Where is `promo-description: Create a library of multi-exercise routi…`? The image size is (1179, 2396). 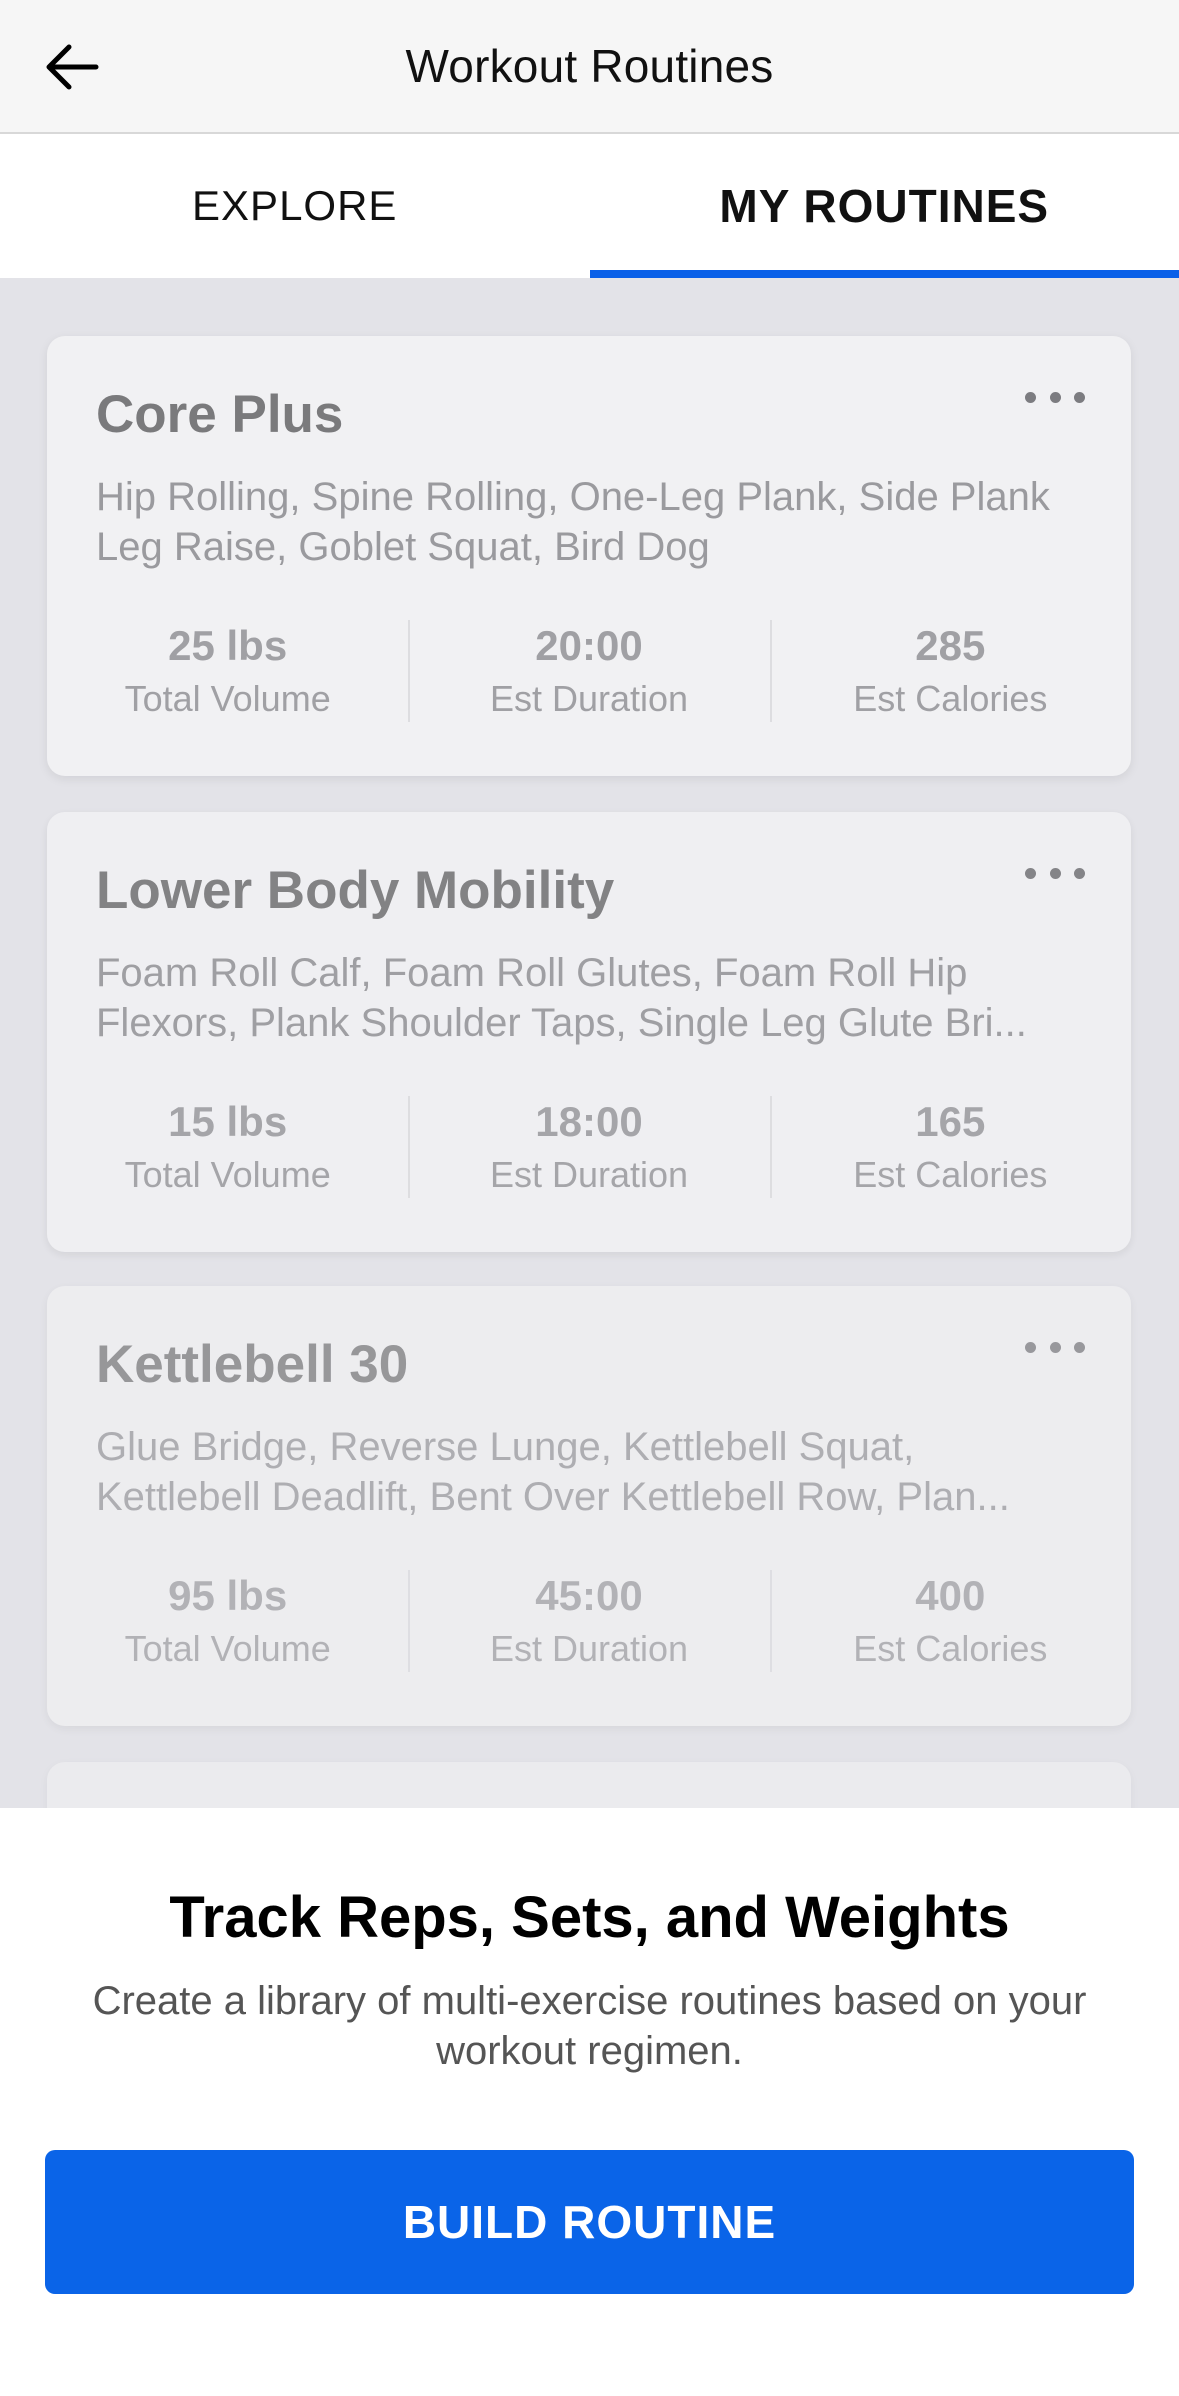 promo-description: Create a library of multi-exercise routi… is located at coordinates (589, 2026).